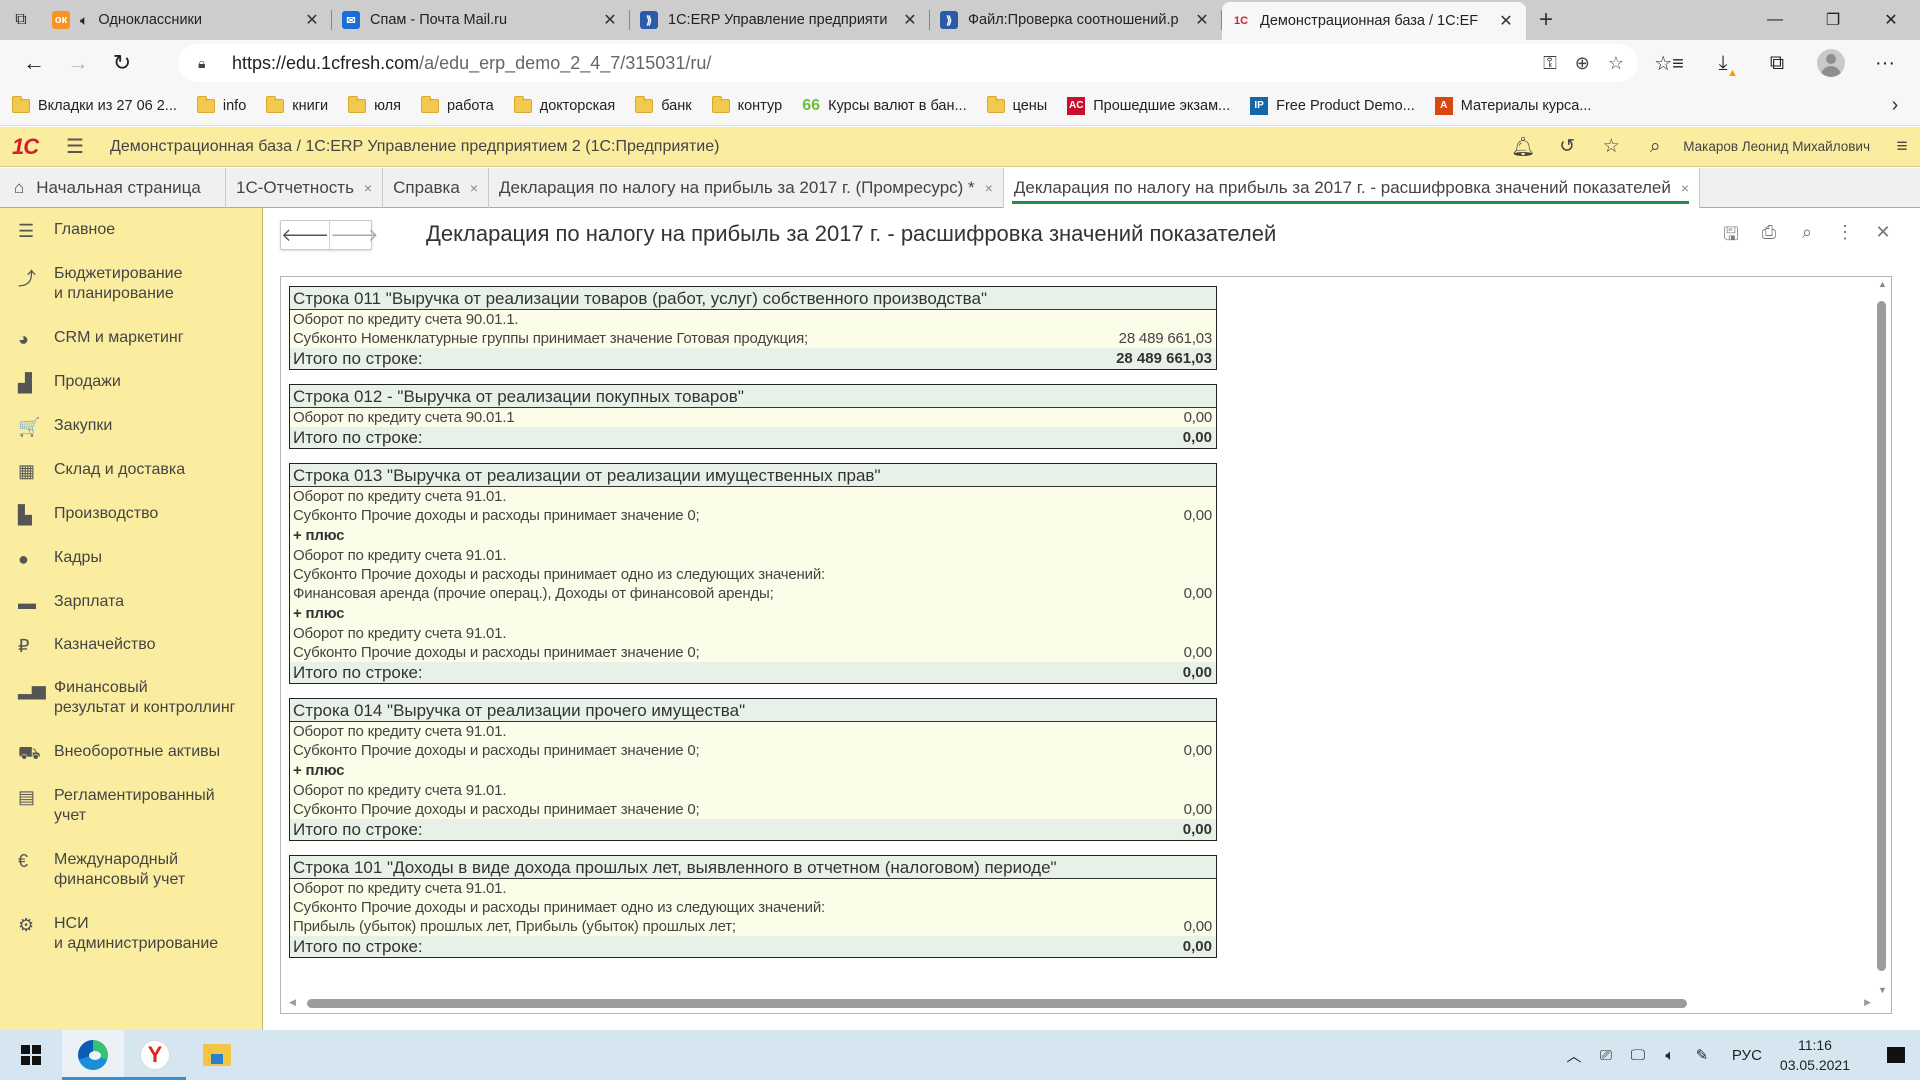  I want to click on forward-form-button: 🡒, so click(354, 235).